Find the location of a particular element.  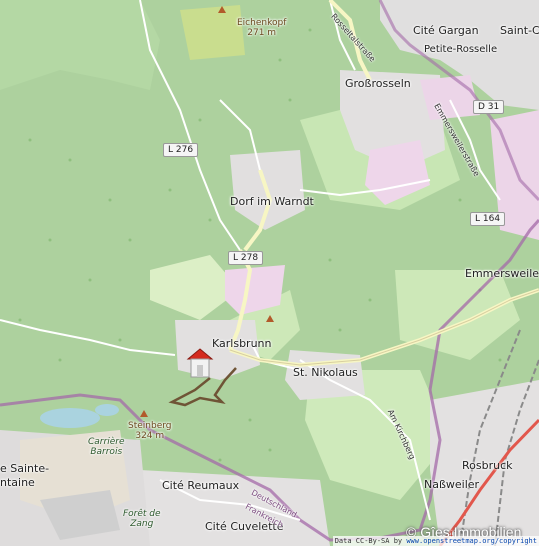

road-shield-d31: D 31 is located at coordinates (489, 107).